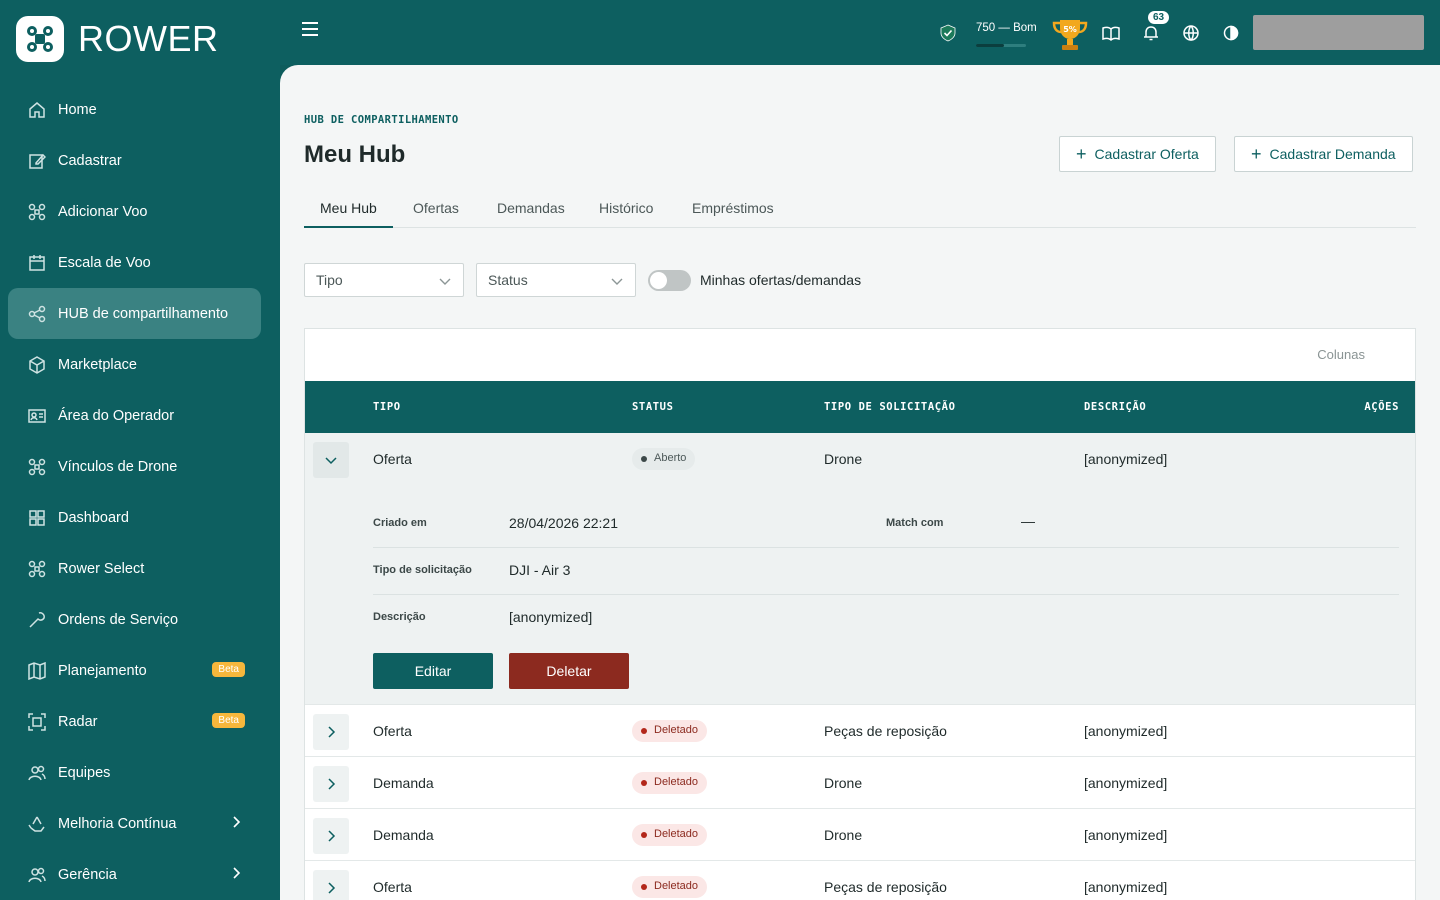  What do you see at coordinates (117, 823) in the screenshot?
I see `sidebar-item-label: Melhoria Contínua` at bounding box center [117, 823].